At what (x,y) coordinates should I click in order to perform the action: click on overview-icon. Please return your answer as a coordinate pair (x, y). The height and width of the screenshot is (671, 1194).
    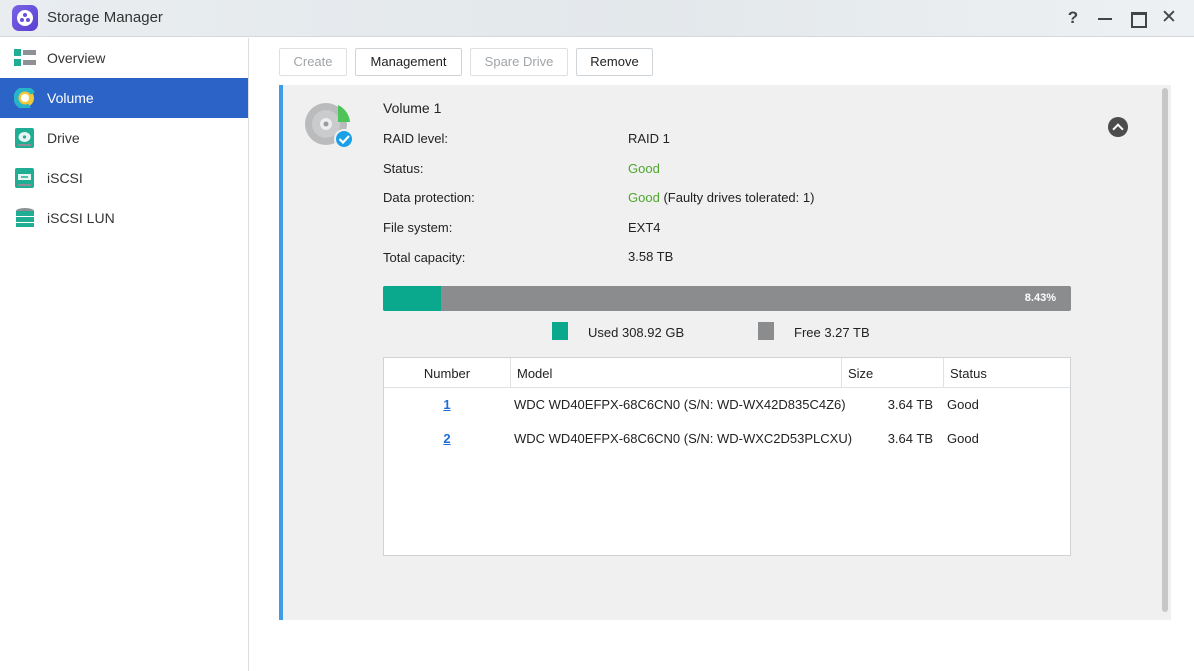
    Looking at the image, I should click on (25, 57).